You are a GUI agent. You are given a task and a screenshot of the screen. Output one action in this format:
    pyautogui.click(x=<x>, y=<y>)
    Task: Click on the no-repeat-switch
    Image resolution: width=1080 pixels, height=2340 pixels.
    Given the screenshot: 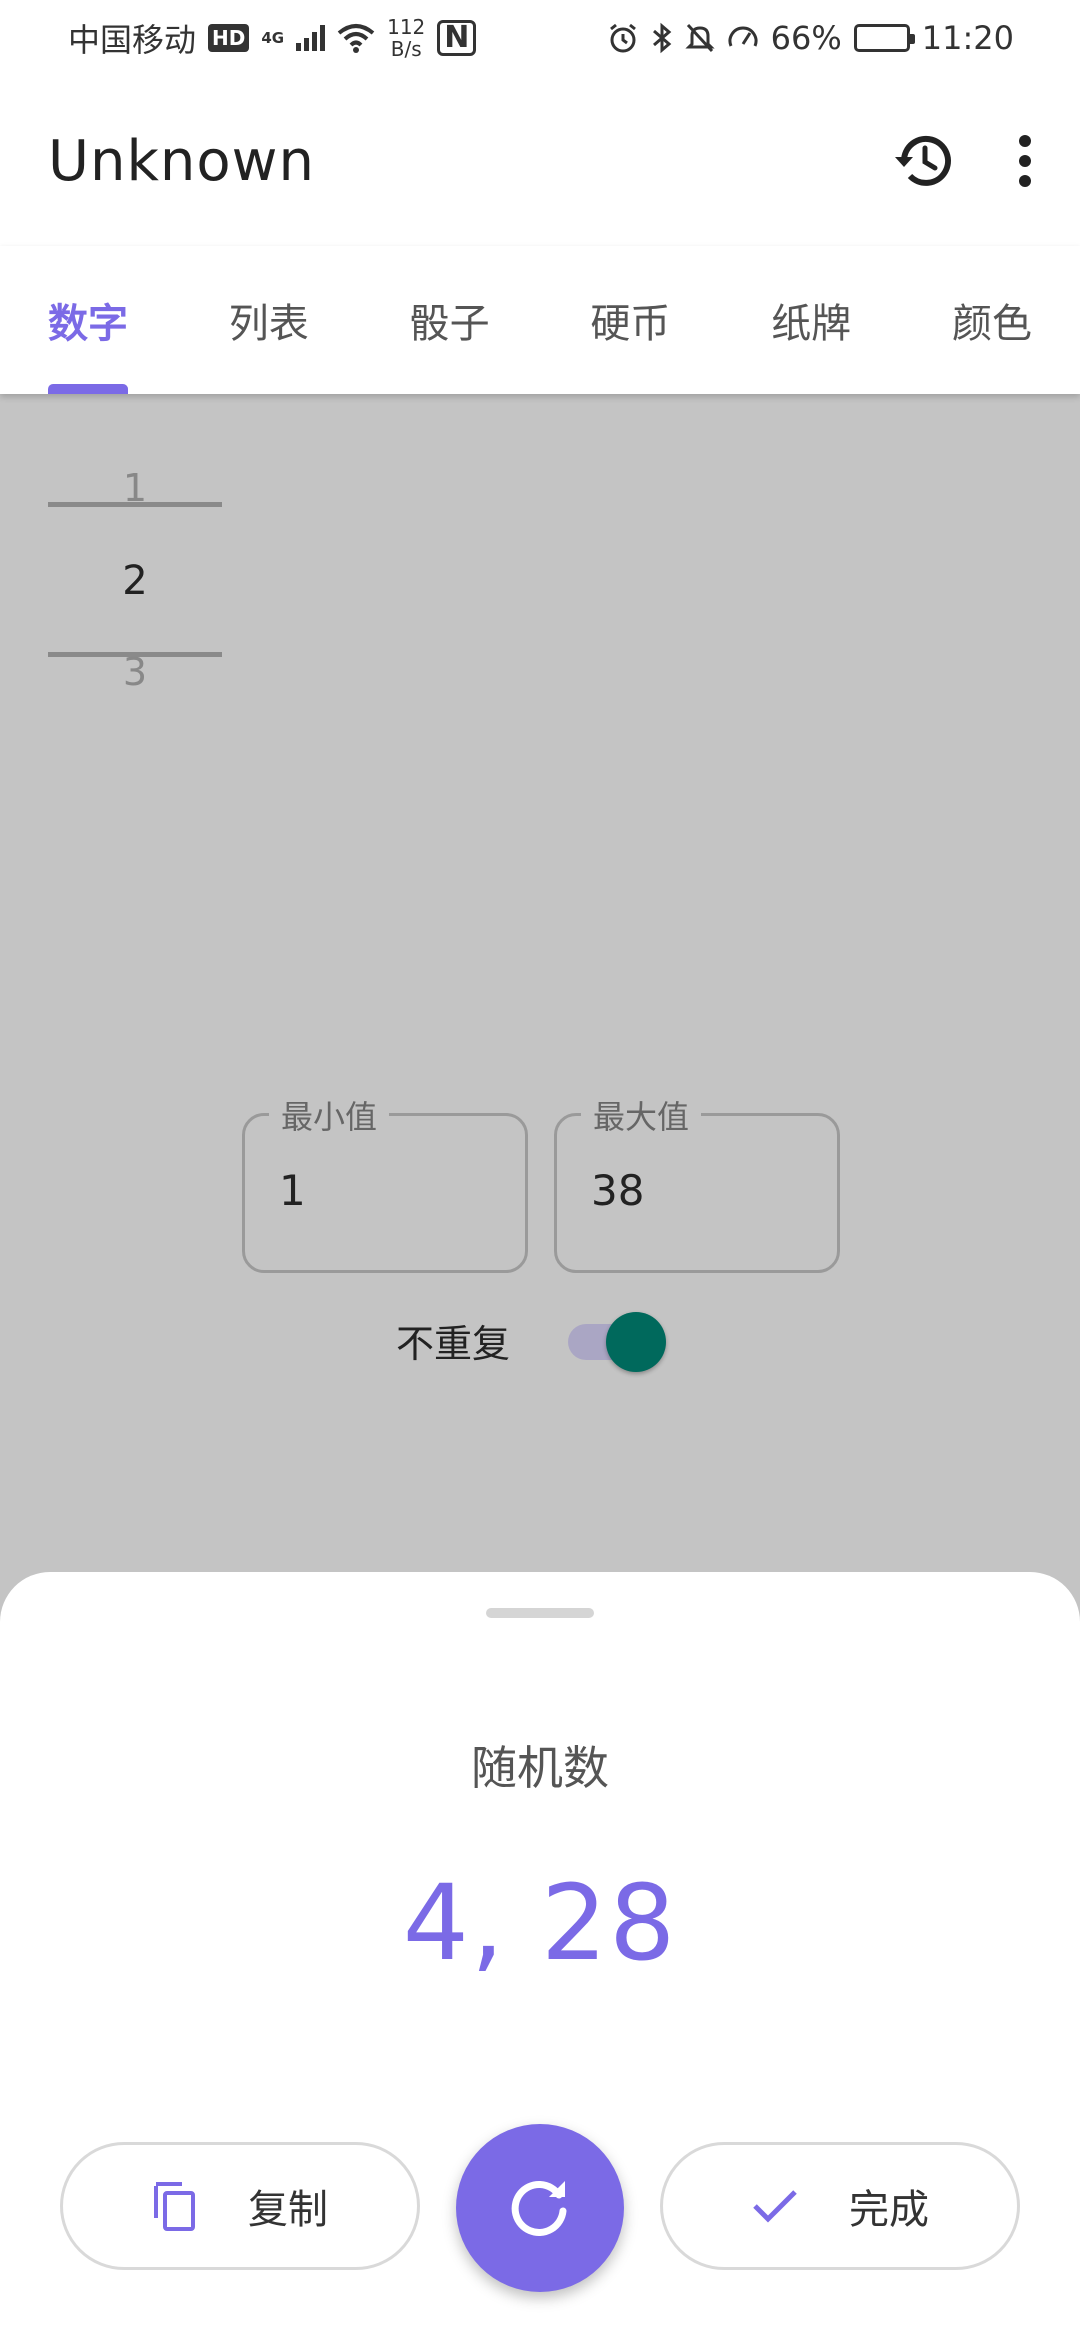 What is the action you would take?
    pyautogui.click(x=618, y=1340)
    